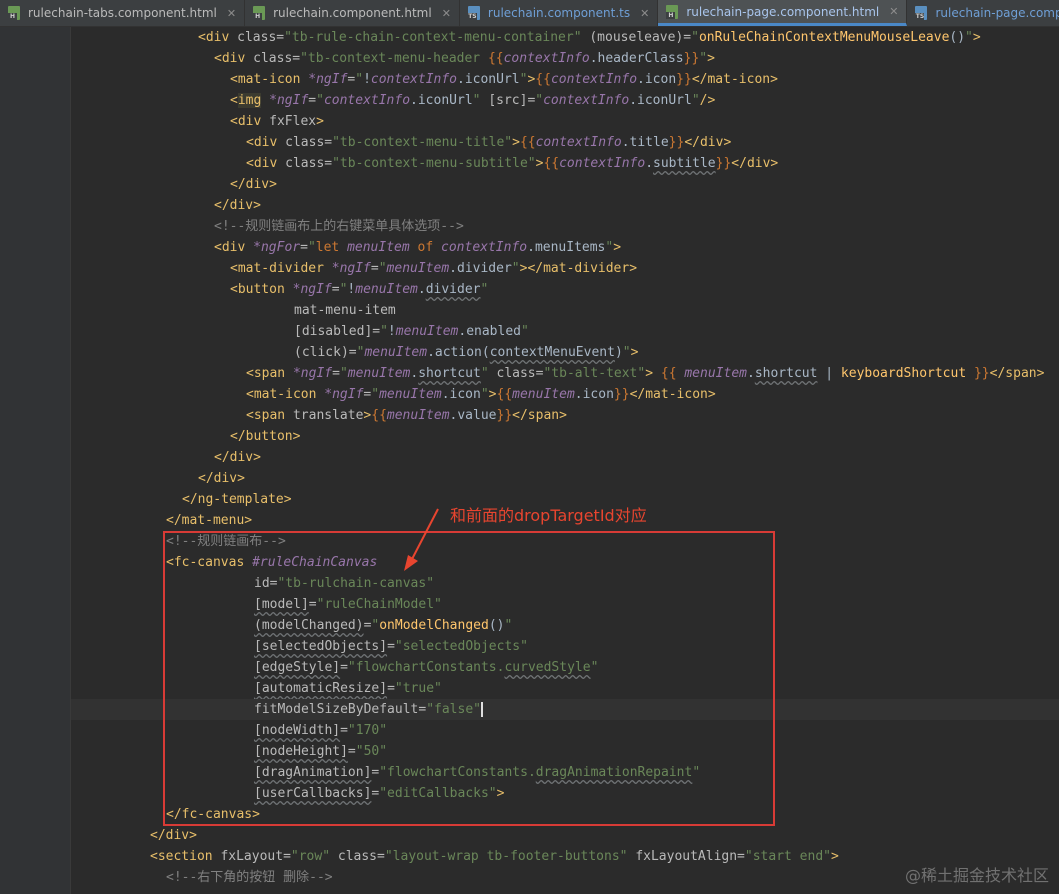  I want to click on code-line: 208[disabled]="!menuItem.enabled", so click(411, 331).